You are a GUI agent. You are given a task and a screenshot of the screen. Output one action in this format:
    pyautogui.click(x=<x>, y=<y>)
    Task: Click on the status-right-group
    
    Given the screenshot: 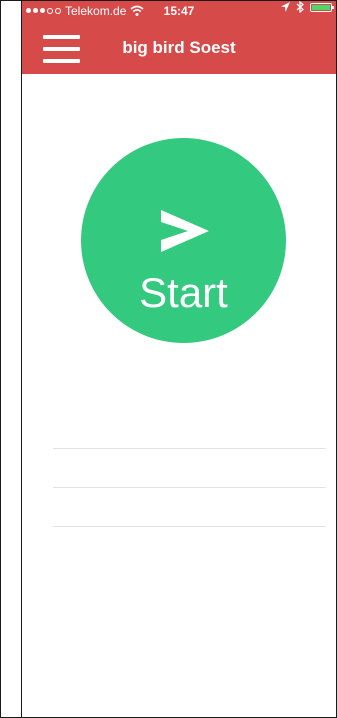 What is the action you would take?
    pyautogui.click(x=307, y=7)
    